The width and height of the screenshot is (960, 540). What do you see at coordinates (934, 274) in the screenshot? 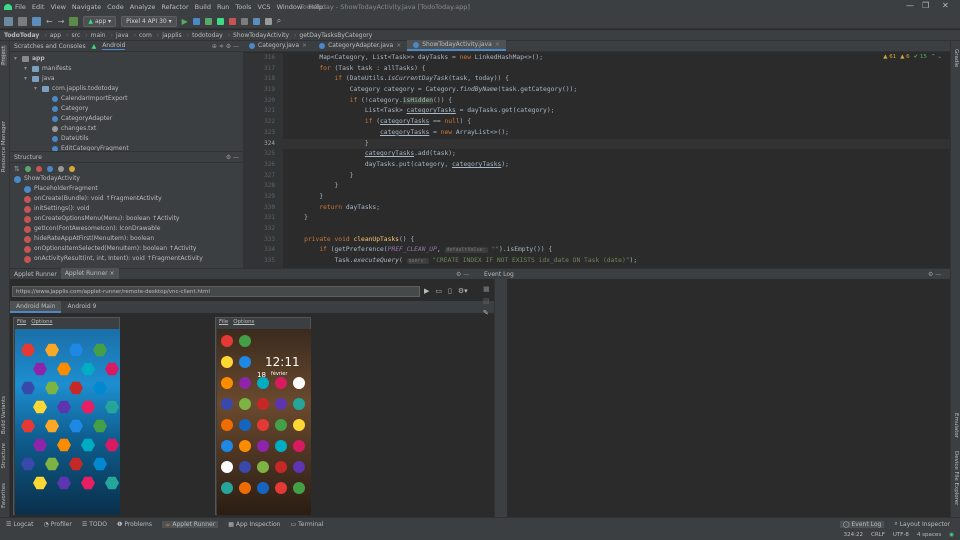
I see `event-log-settings-icon: ⚙ —` at bounding box center [934, 274].